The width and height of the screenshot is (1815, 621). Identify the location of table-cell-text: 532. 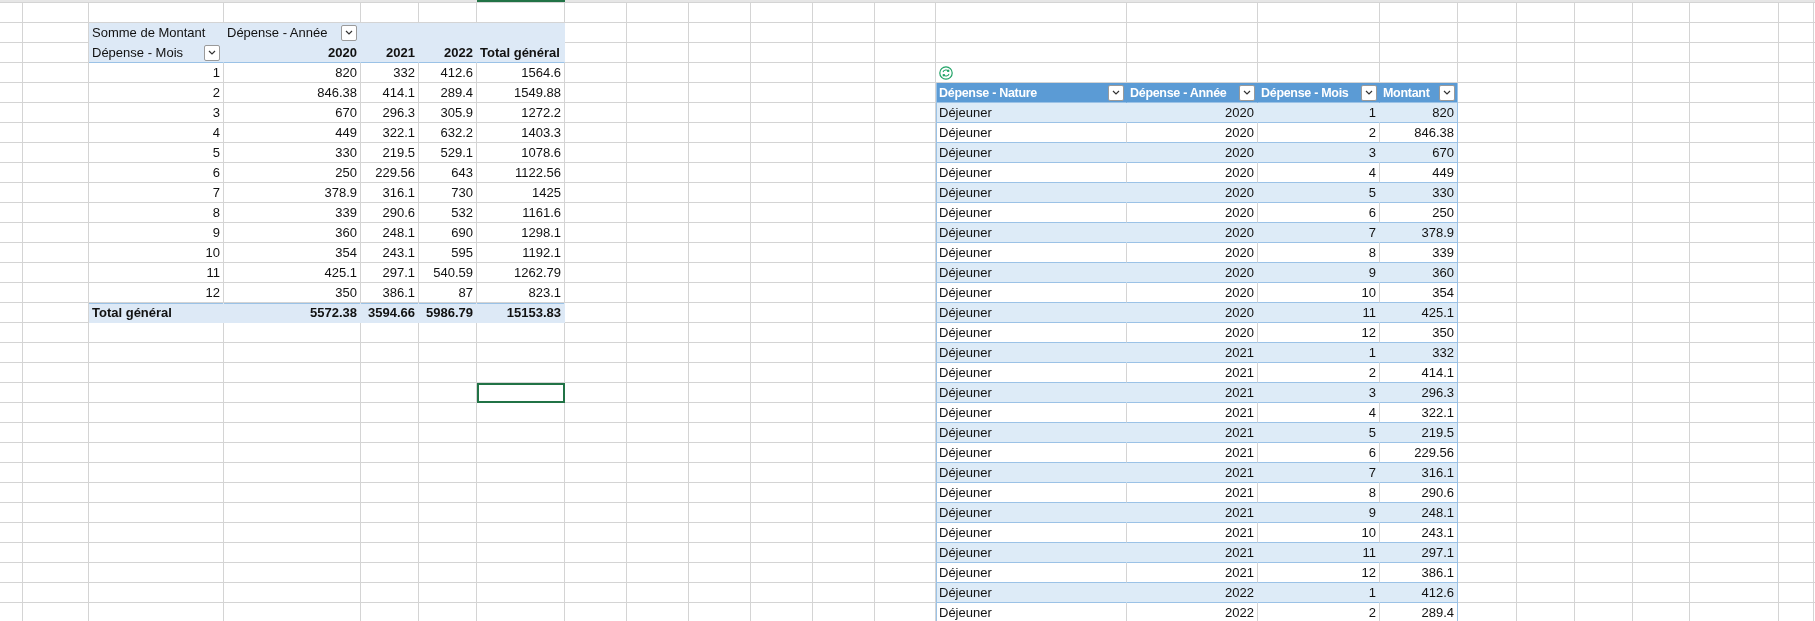
(462, 213).